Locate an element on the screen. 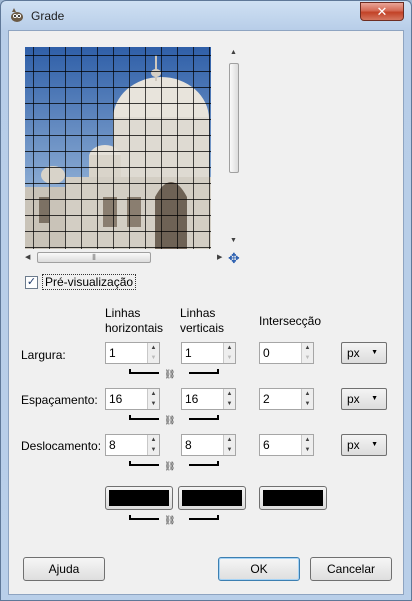  width-chain-button: ⛓ is located at coordinates (174, 374).